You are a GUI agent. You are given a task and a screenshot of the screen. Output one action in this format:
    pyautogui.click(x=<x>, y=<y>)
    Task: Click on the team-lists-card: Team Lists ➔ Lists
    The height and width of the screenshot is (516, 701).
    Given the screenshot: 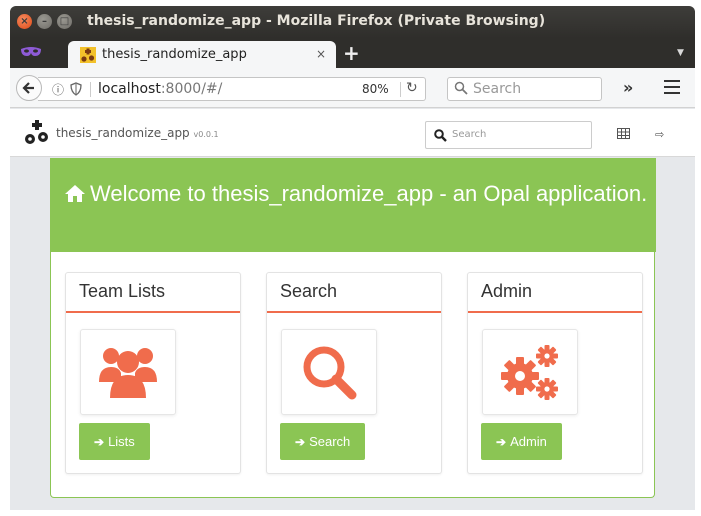 What is the action you would take?
    pyautogui.click(x=153, y=373)
    